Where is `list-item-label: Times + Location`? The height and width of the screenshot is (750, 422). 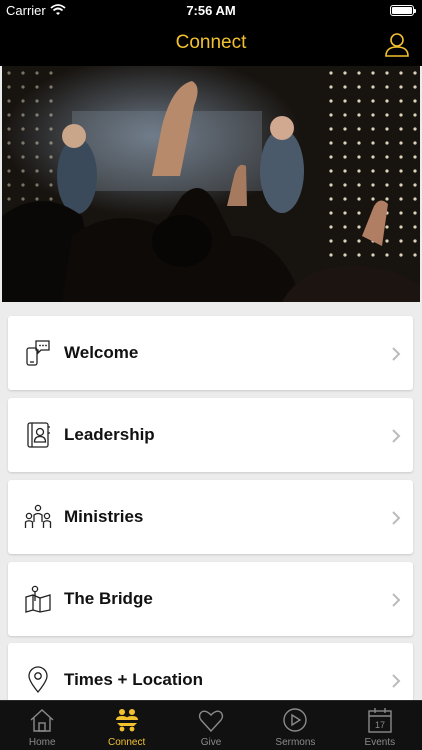
list-item-label: Times + Location is located at coordinates (134, 679).